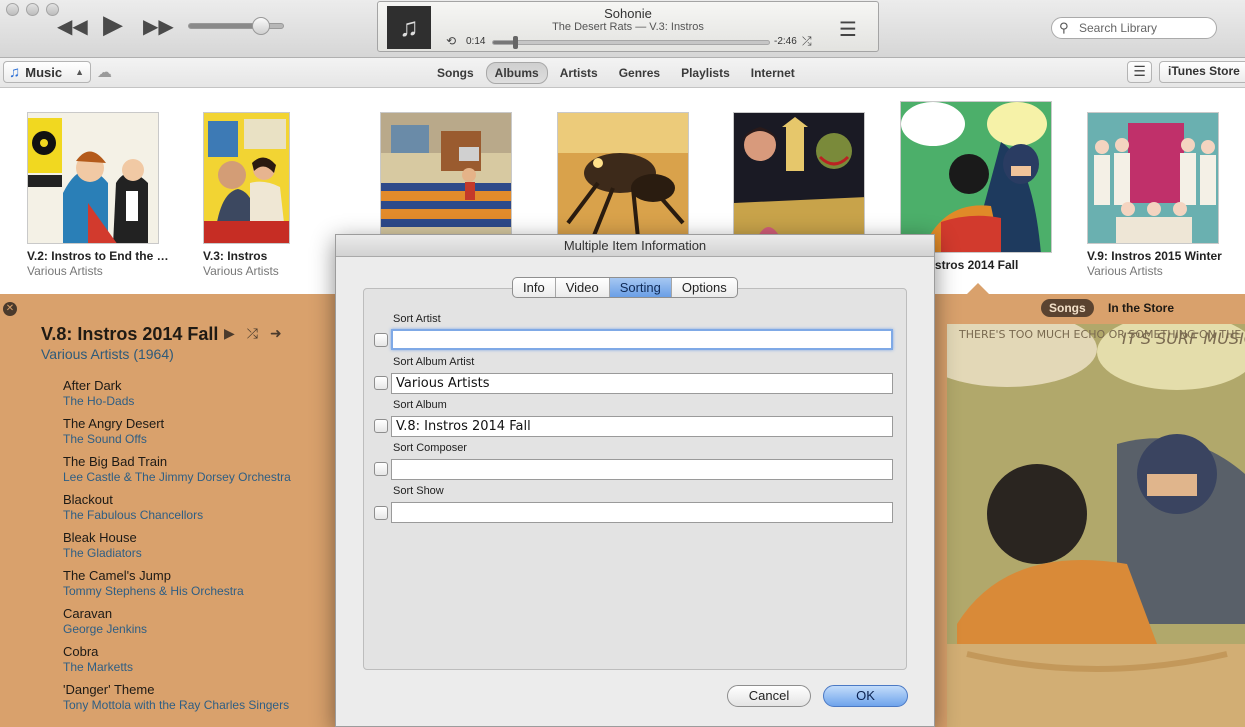  What do you see at coordinates (642, 512) in the screenshot?
I see `sort-show-field` at bounding box center [642, 512].